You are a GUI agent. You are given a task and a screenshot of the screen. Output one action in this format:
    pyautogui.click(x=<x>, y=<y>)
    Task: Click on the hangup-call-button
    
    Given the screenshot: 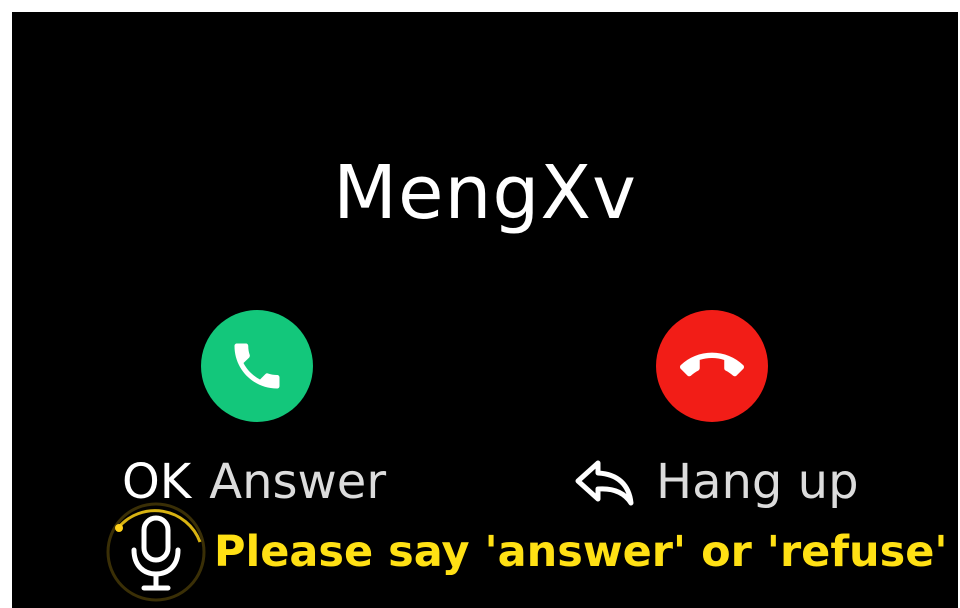 What is the action you would take?
    pyautogui.click(x=712, y=366)
    